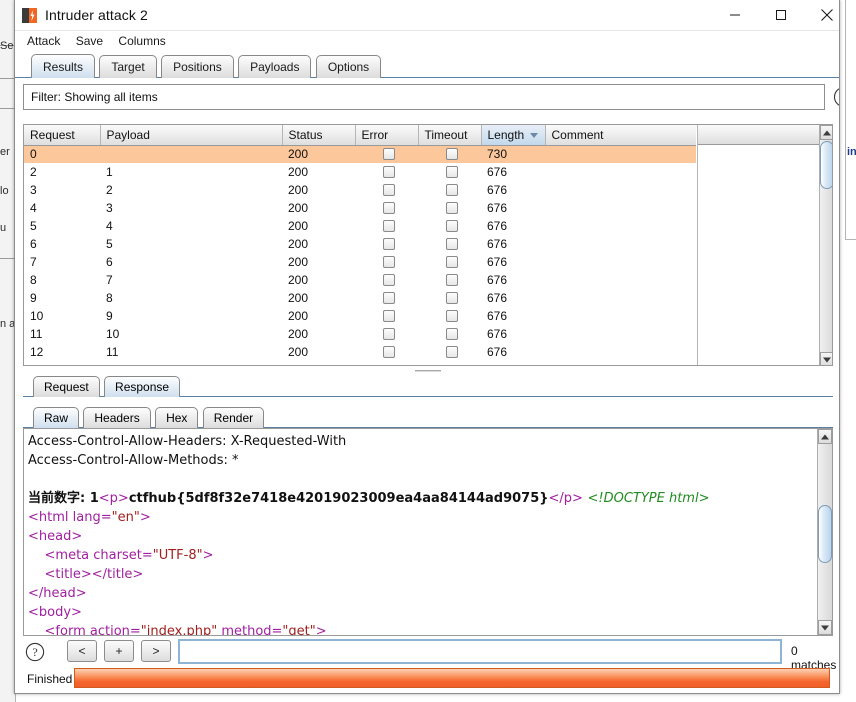  What do you see at coordinates (735, 15) in the screenshot?
I see `minimize-button` at bounding box center [735, 15].